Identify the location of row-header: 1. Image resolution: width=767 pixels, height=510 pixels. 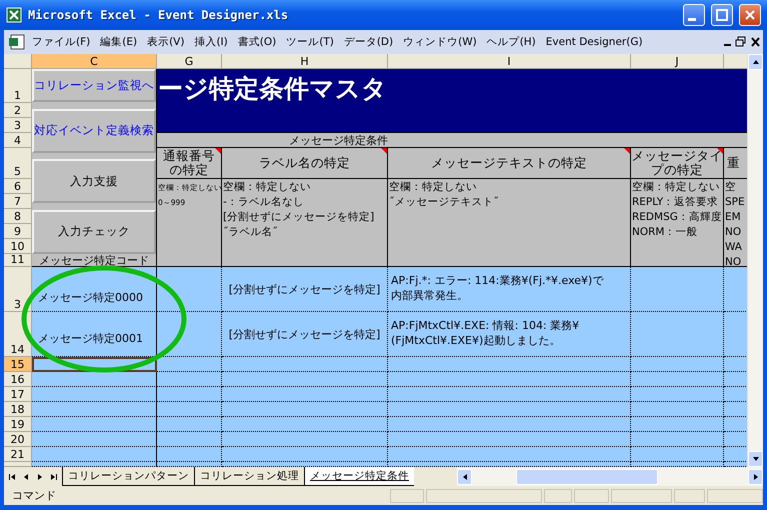
(18, 86).